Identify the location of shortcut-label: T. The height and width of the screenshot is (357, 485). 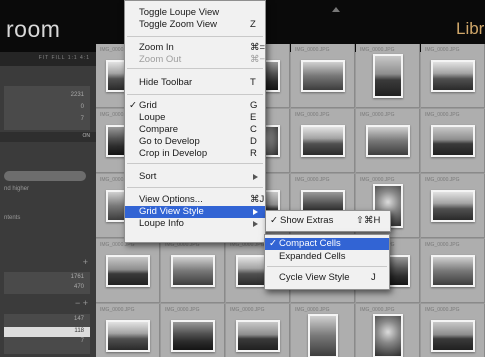
(253, 82).